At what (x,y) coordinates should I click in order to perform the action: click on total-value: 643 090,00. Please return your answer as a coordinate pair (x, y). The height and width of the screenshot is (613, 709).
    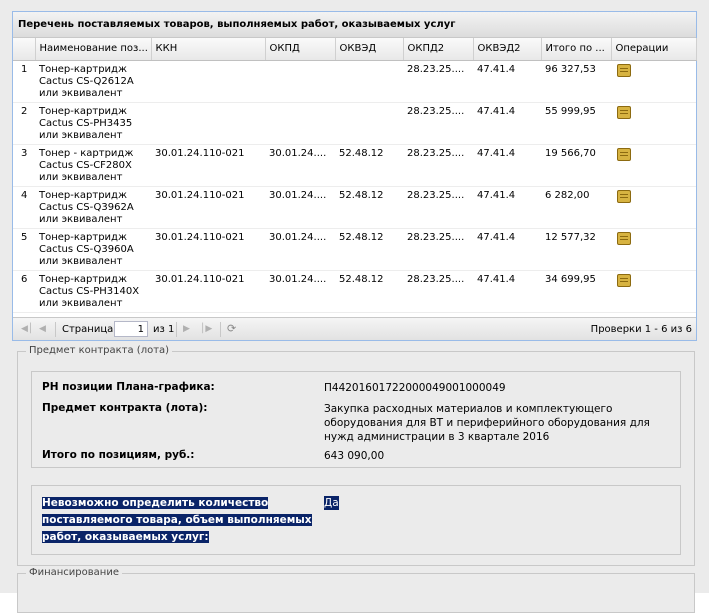
    Looking at the image, I should click on (354, 456).